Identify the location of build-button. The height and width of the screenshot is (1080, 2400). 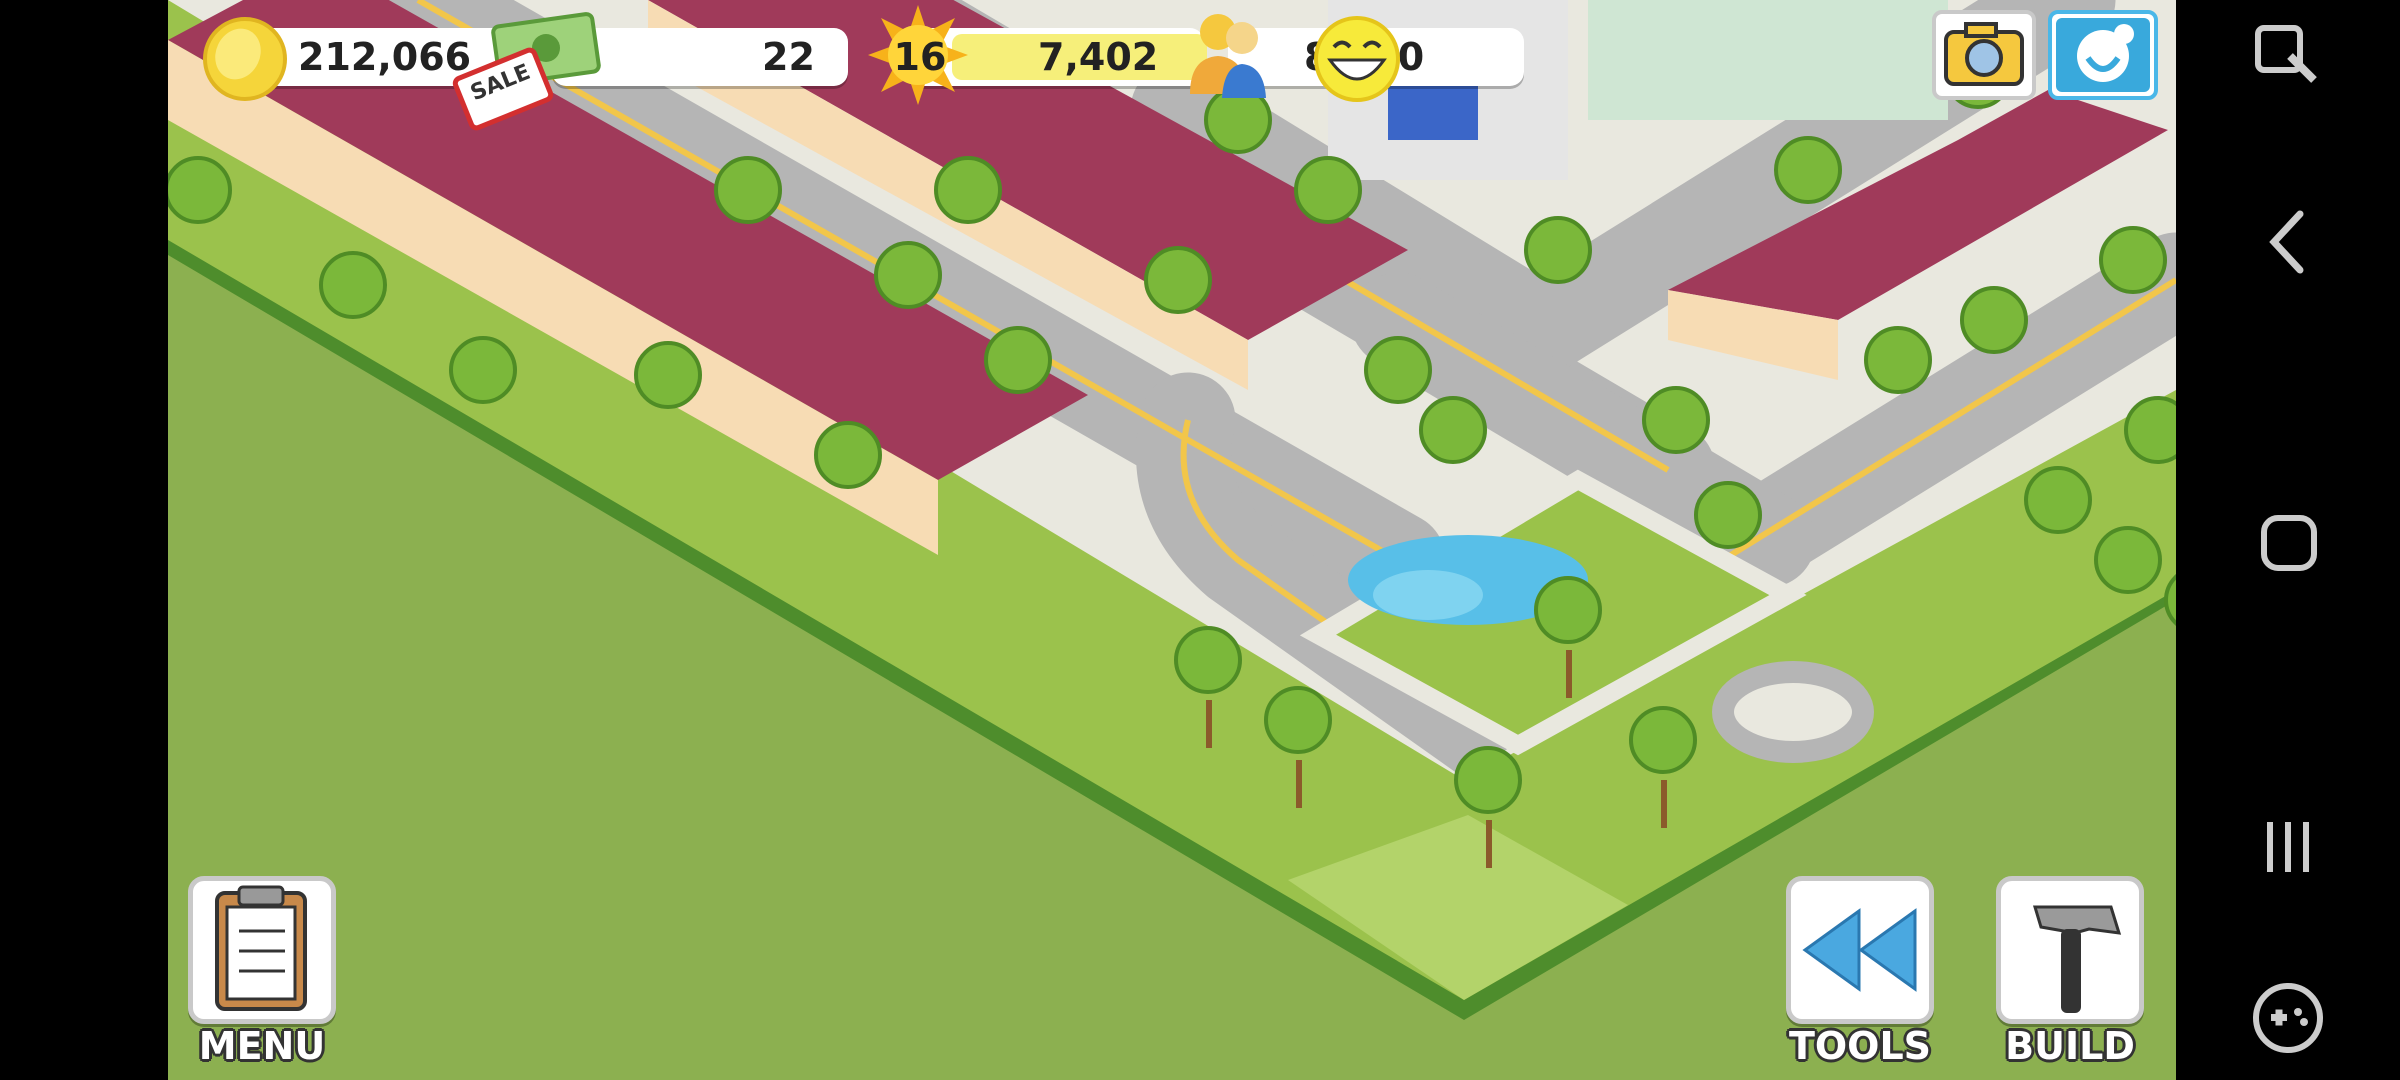
(2070, 950).